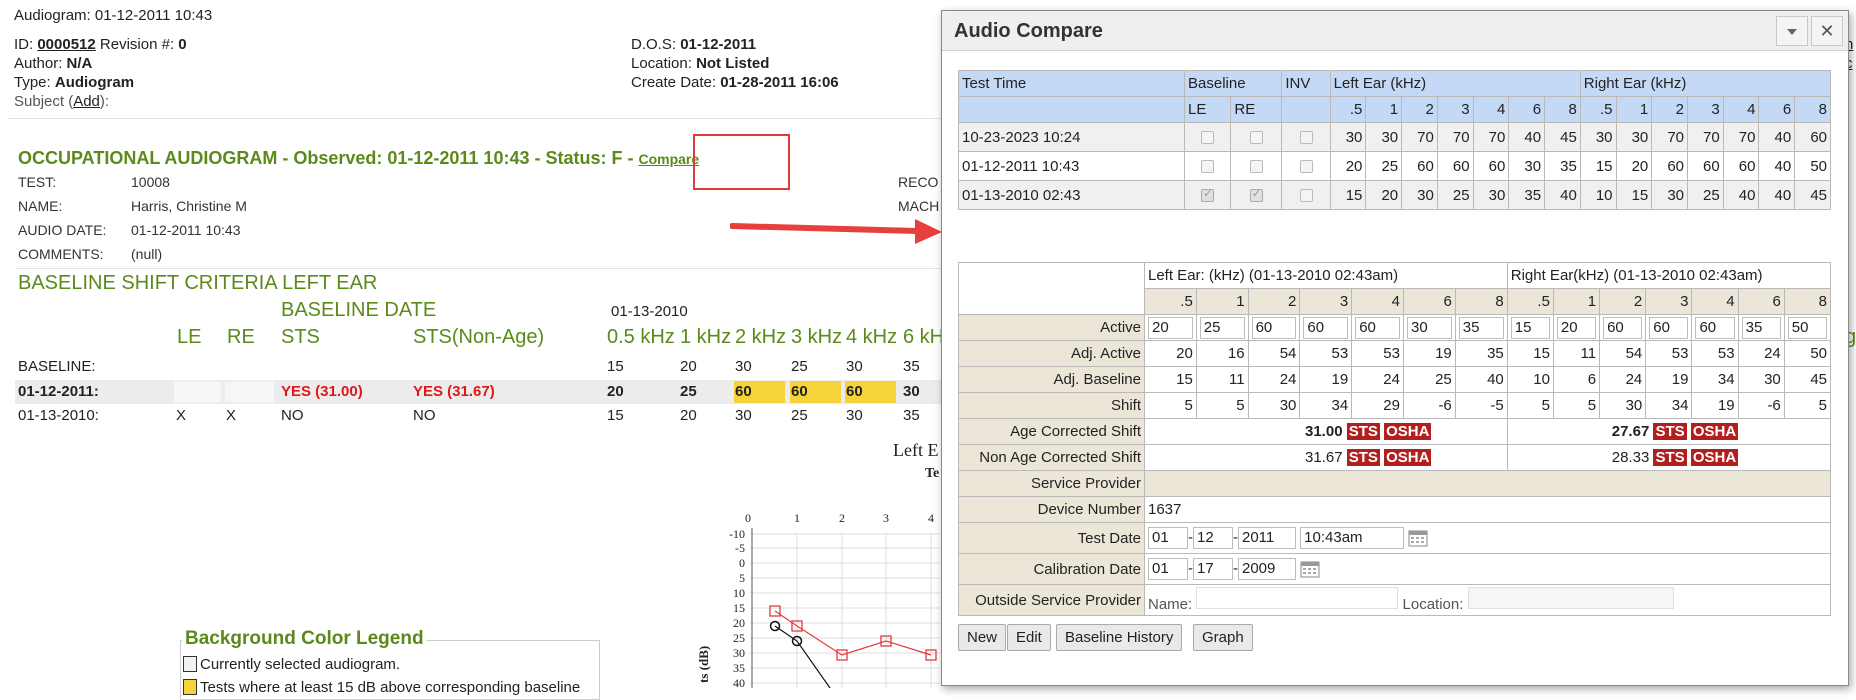 Image resolution: width=1856 pixels, height=700 pixels. What do you see at coordinates (982, 637) in the screenshot?
I see `new-button: New` at bounding box center [982, 637].